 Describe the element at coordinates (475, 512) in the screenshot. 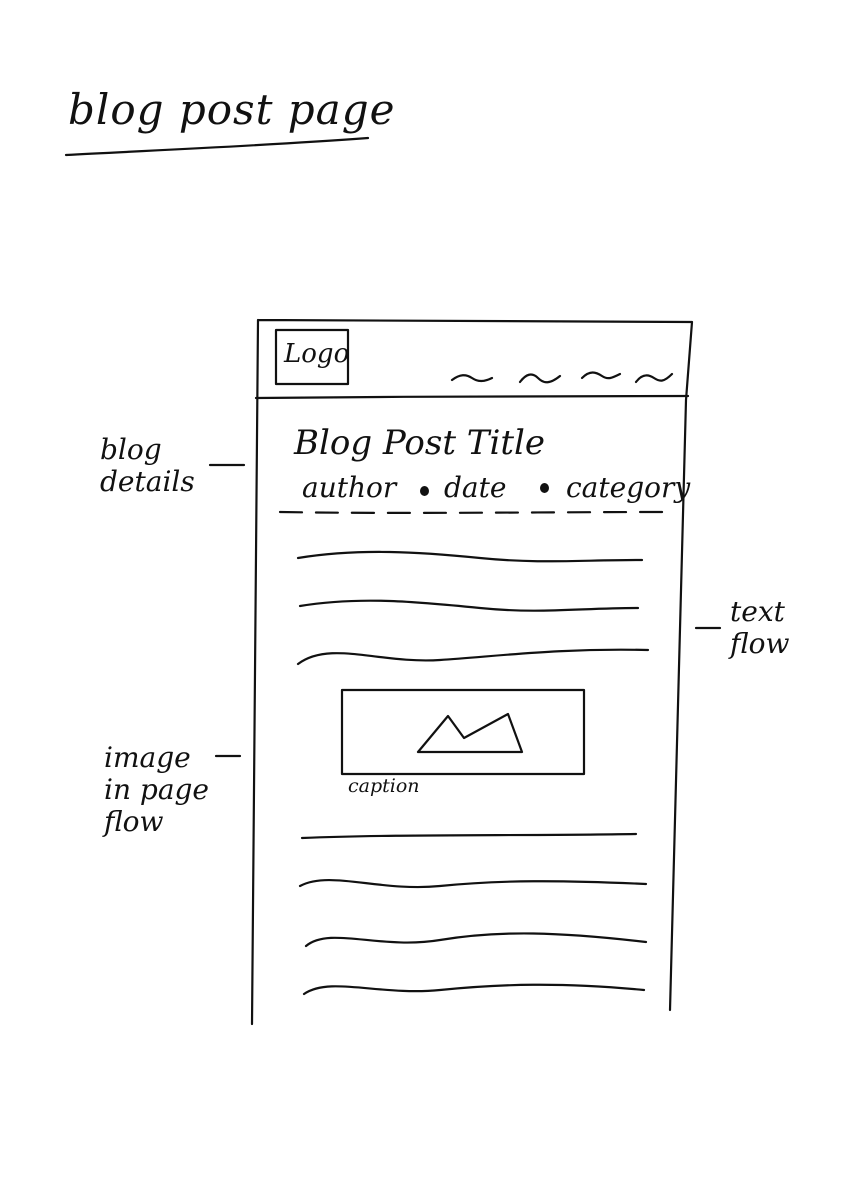

I see `meta-divider` at that location.